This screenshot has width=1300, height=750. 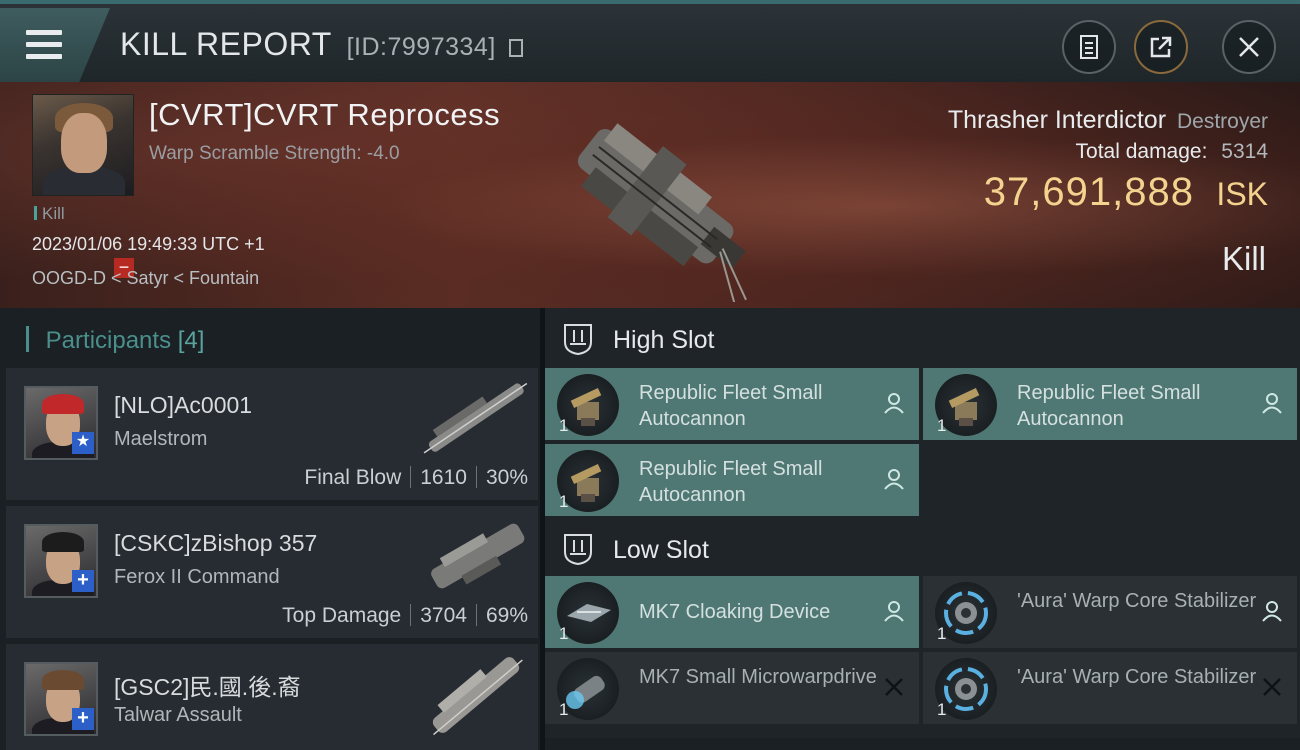 I want to click on low-slot-icon, so click(x=578, y=550).